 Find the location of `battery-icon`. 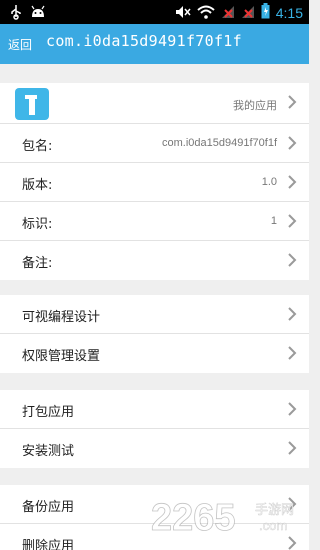

battery-icon is located at coordinates (265, 13).